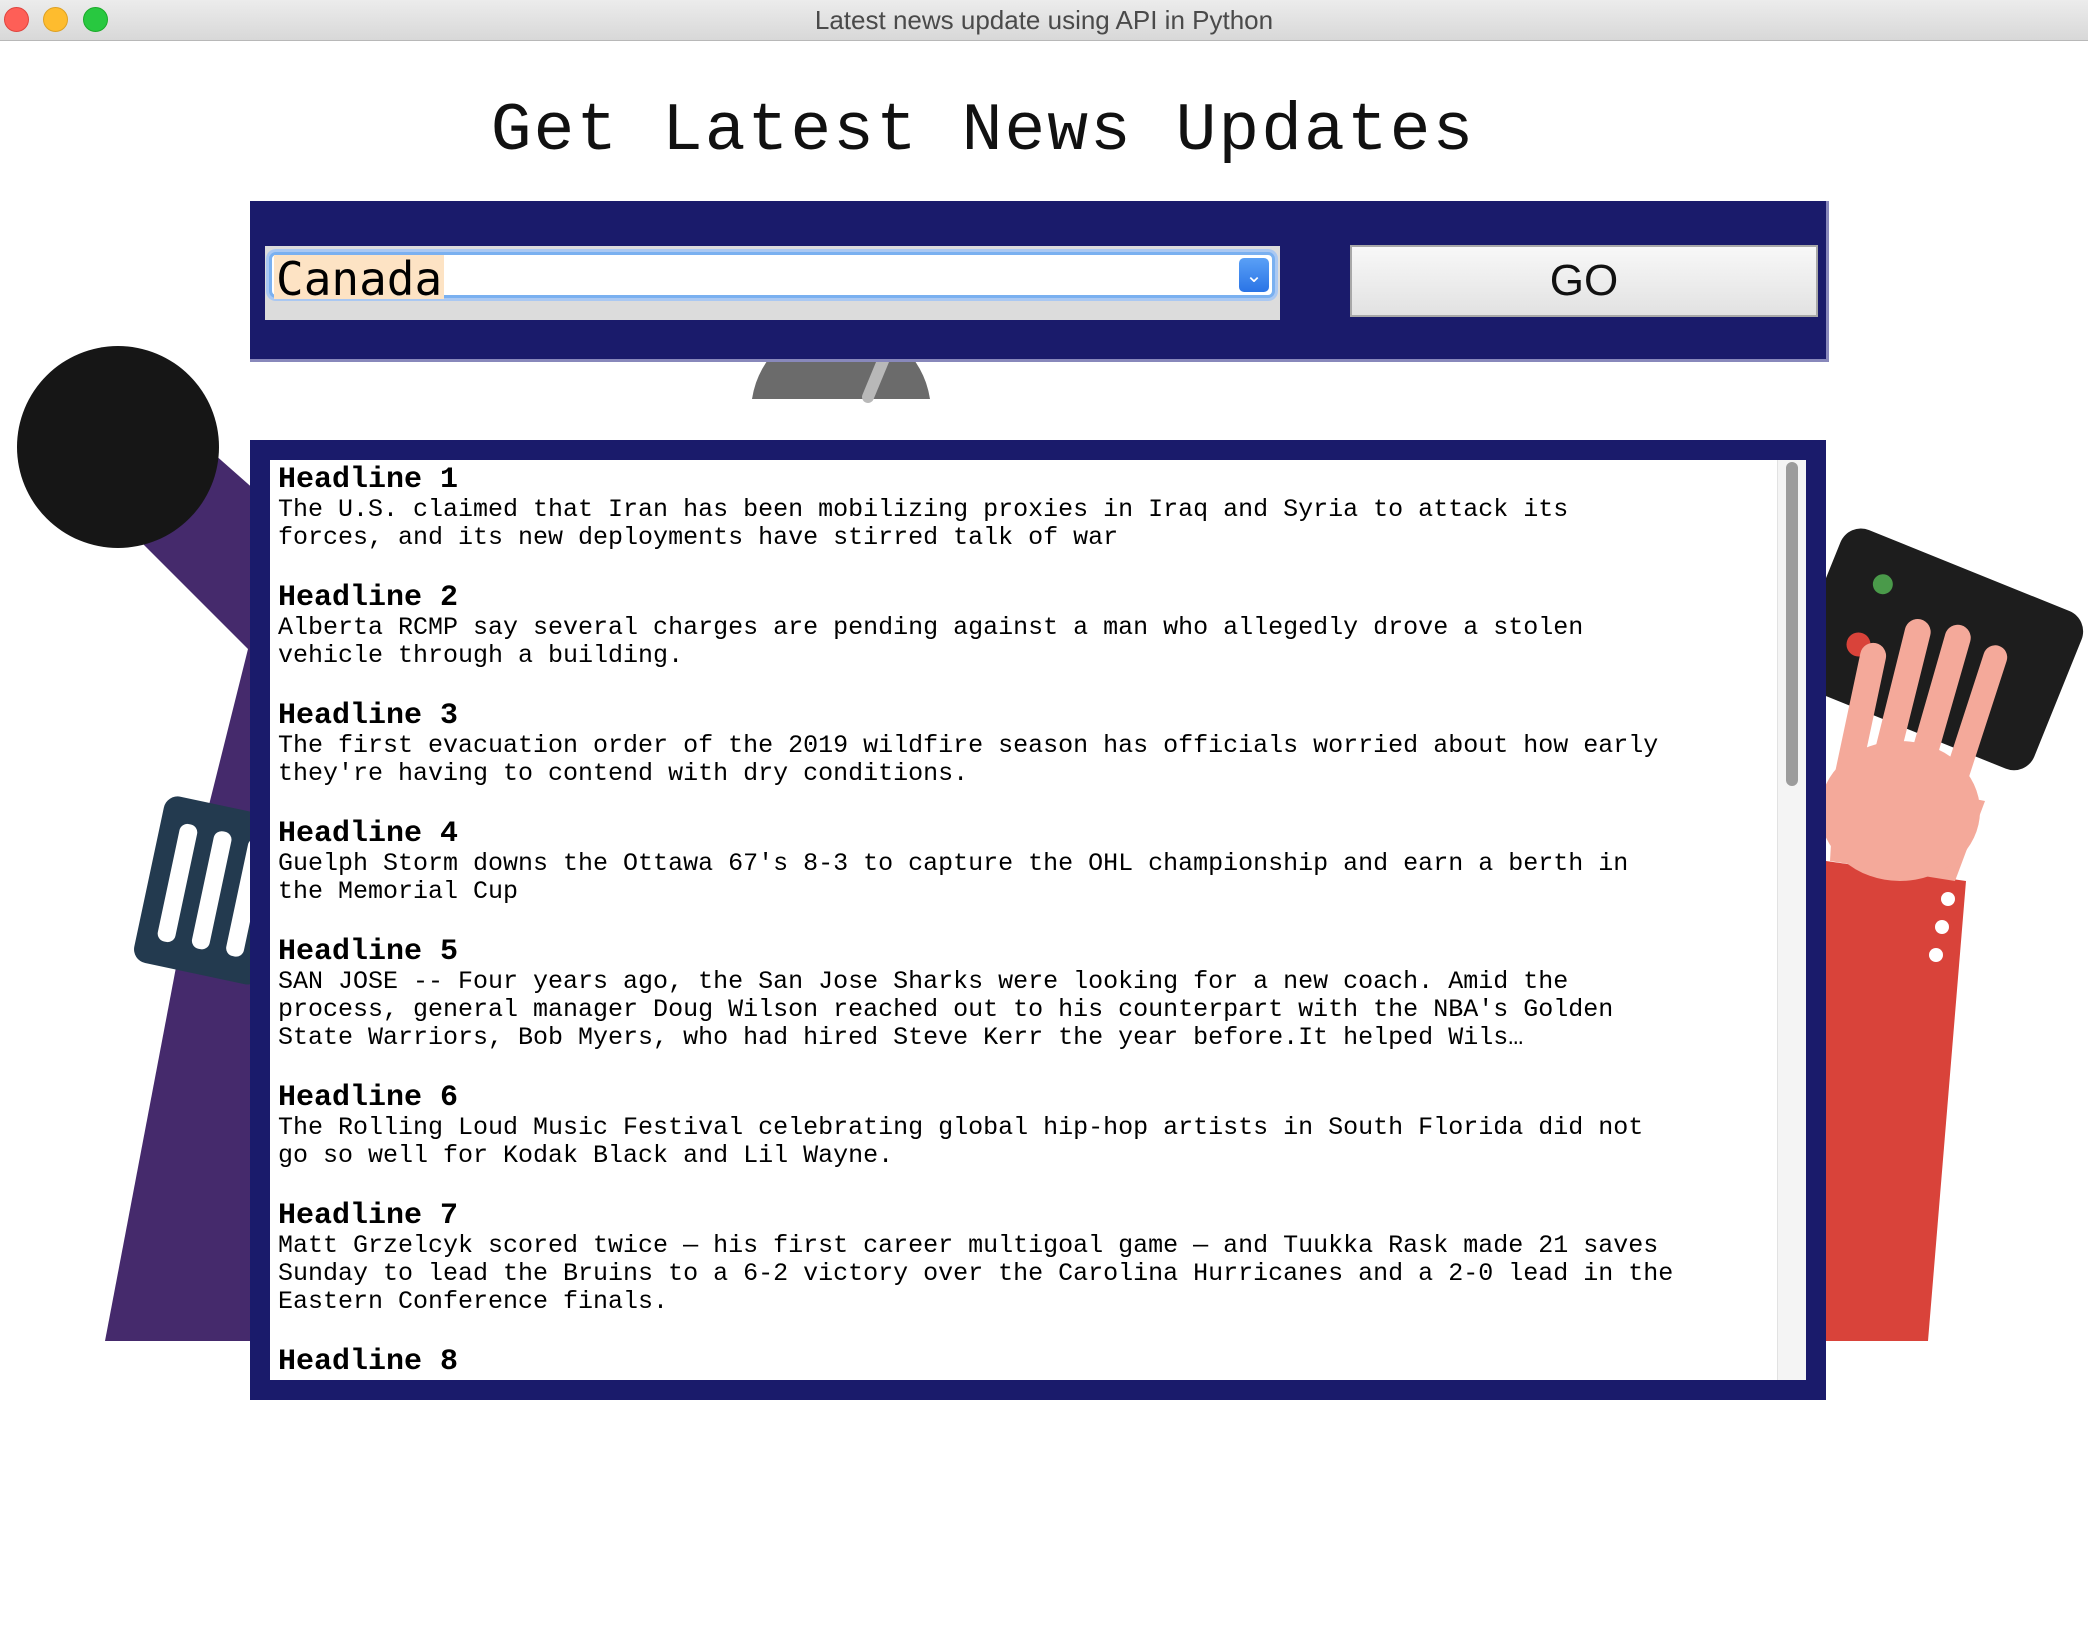 The width and height of the screenshot is (2088, 1644). Describe the element at coordinates (368, 480) in the screenshot. I see `headline-title: Headline 1` at that location.